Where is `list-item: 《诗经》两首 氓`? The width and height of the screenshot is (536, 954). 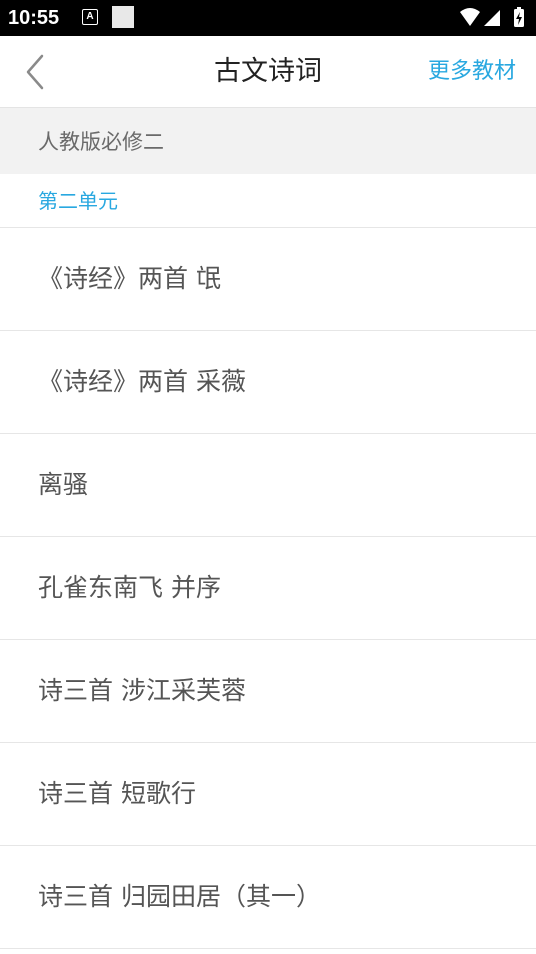 list-item: 《诗经》两首 氓 is located at coordinates (268, 279).